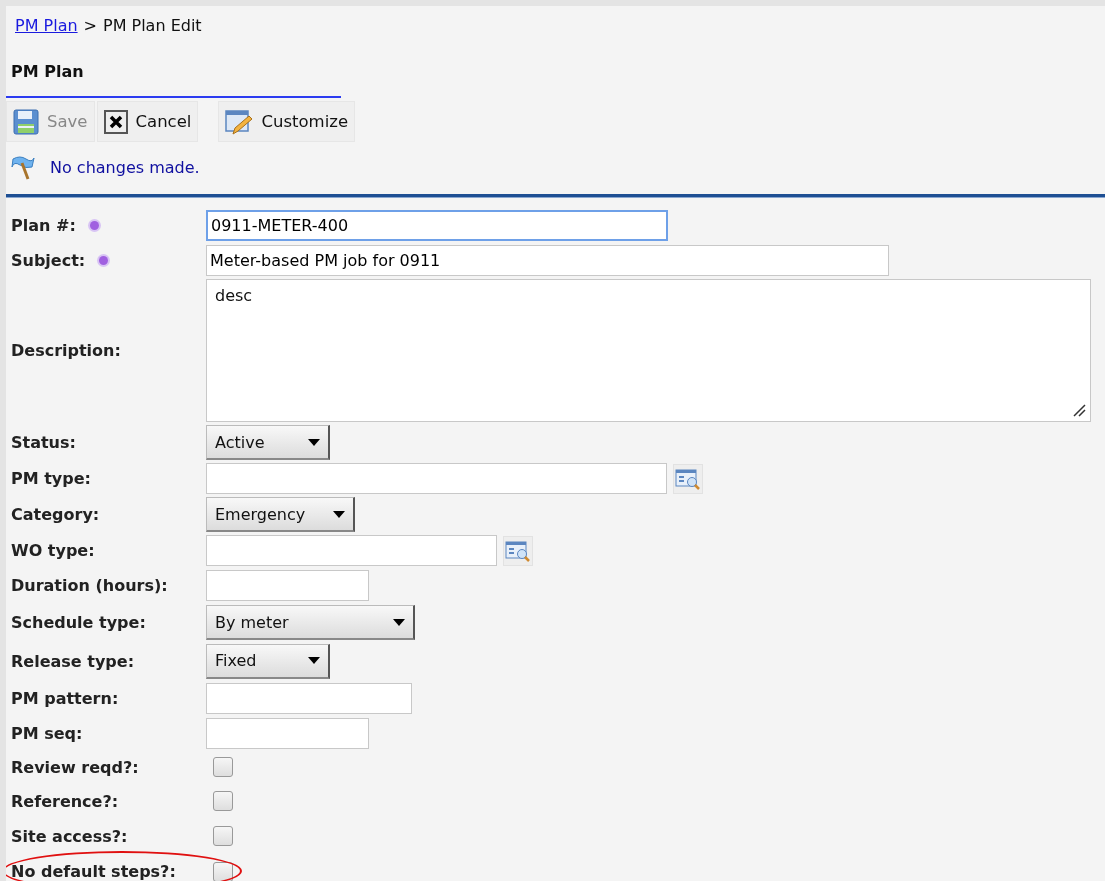 Image resolution: width=1105 pixels, height=881 pixels. What do you see at coordinates (69, 836) in the screenshot?
I see `field-label: Site access?:` at bounding box center [69, 836].